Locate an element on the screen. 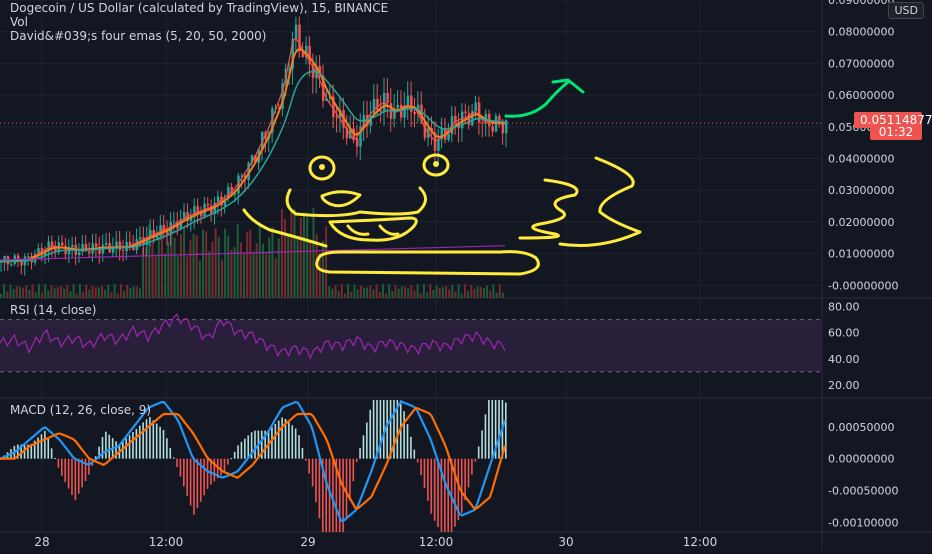 This screenshot has width=932, height=554. macd-histogram-group is located at coordinates (253, 466).